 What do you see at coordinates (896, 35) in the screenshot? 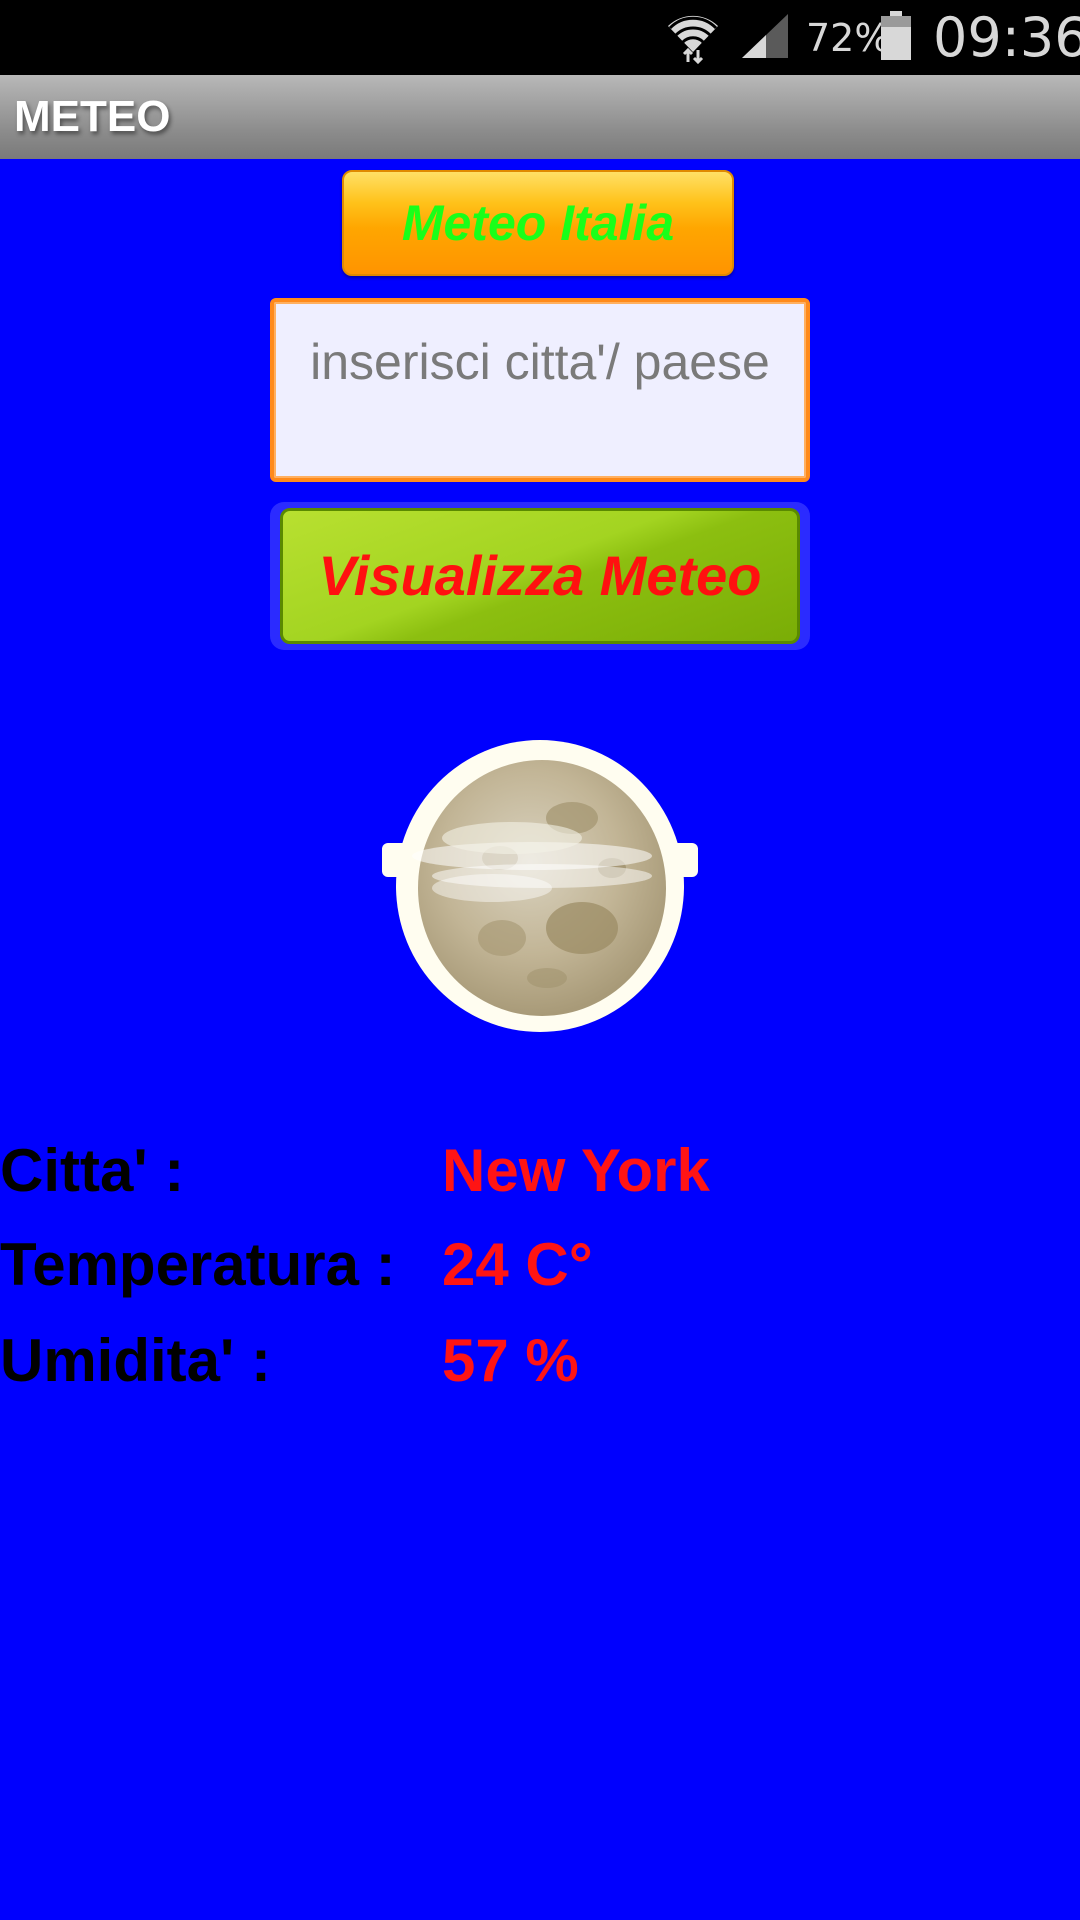
I see `battery-icon` at bounding box center [896, 35].